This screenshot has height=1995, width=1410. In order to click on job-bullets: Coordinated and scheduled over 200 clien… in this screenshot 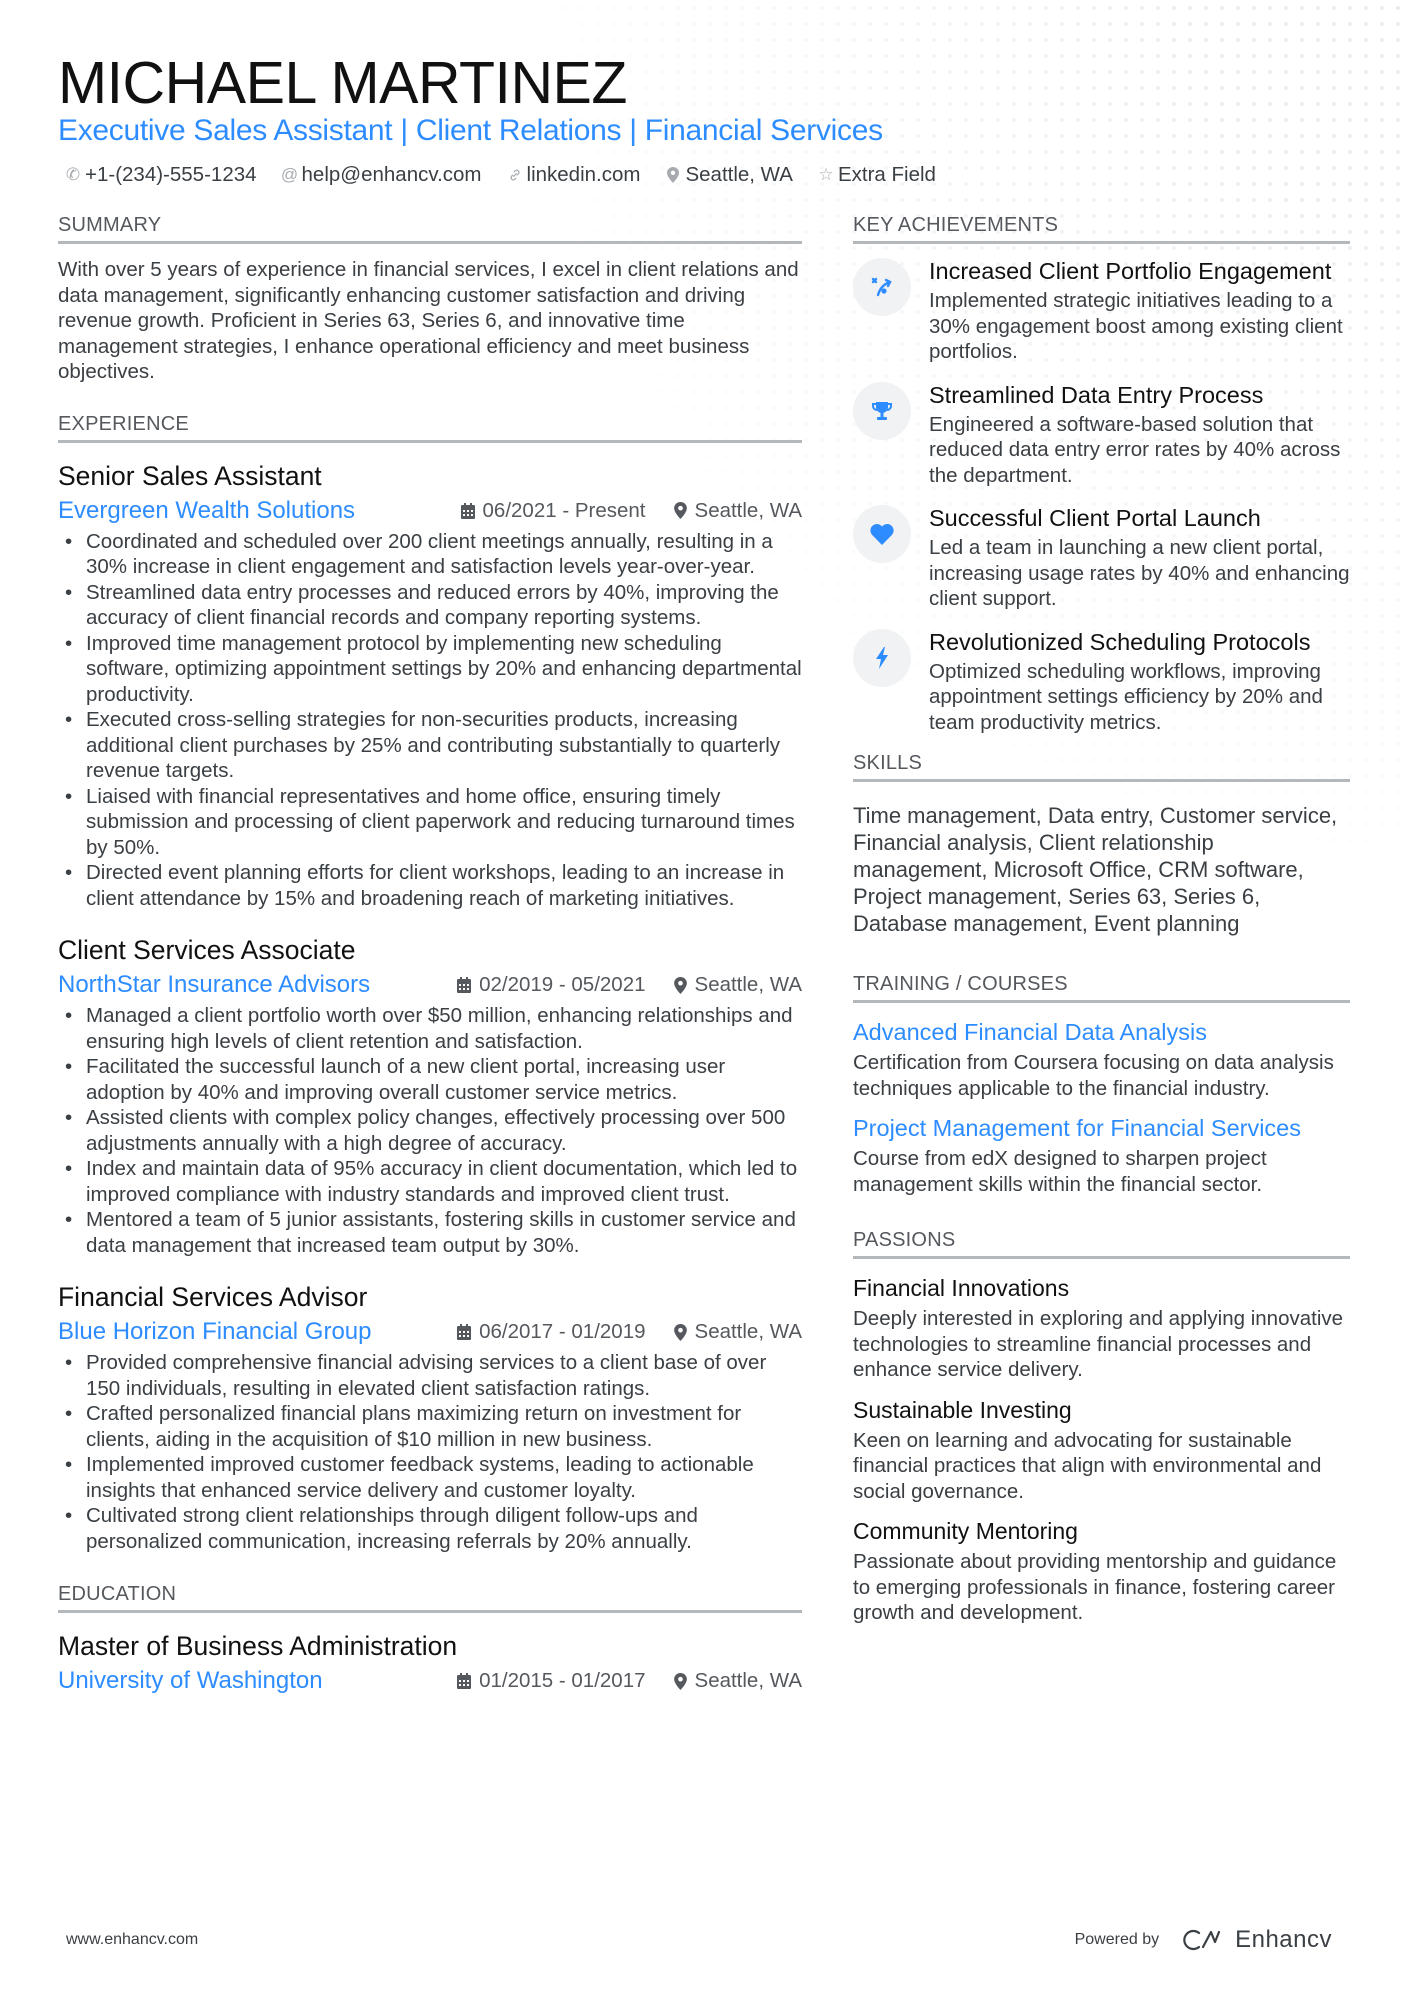, I will do `click(430, 720)`.